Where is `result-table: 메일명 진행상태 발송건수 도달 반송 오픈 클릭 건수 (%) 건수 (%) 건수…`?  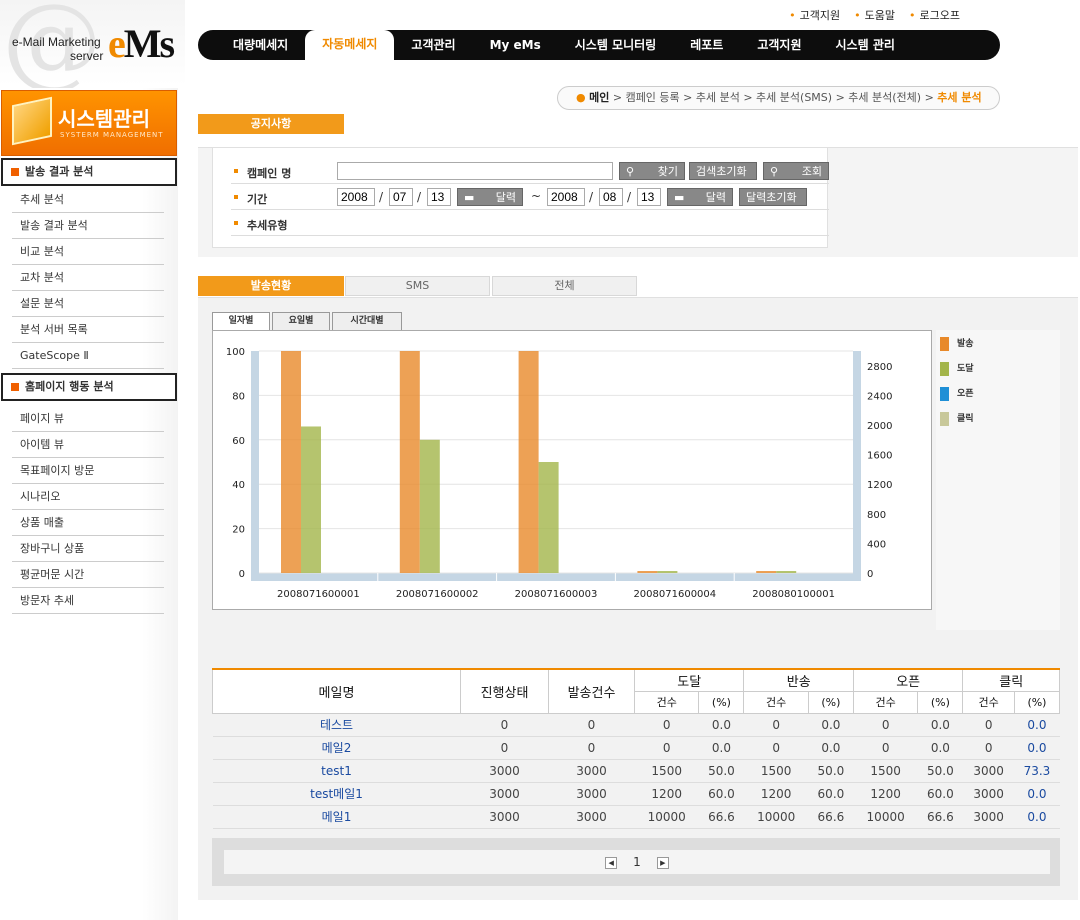 result-table: 메일명 진행상태 발송건수 도달 반송 오픈 클릭 건수 (%) 건수 (%) 건수… is located at coordinates (636, 748).